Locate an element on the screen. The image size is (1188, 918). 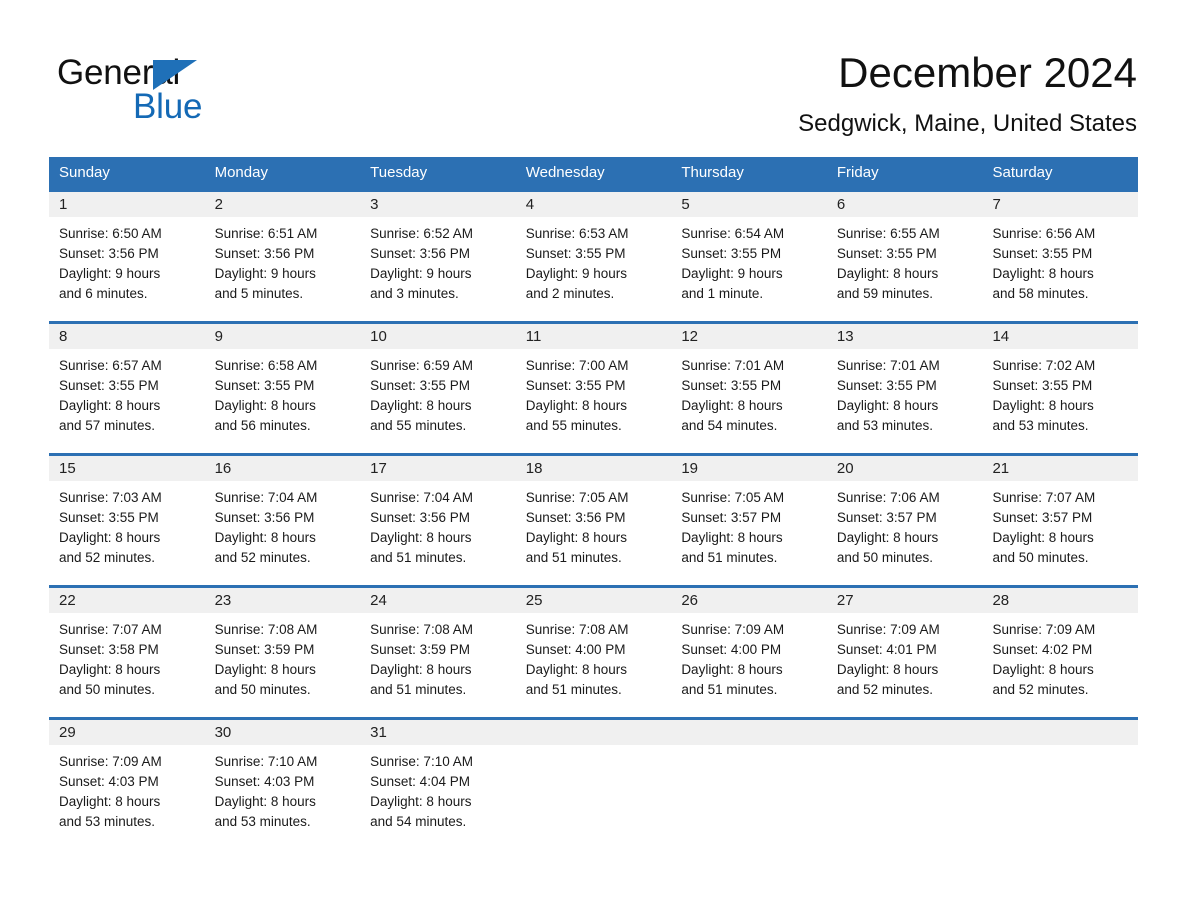
day-number: 26 is located at coordinates (689, 600).